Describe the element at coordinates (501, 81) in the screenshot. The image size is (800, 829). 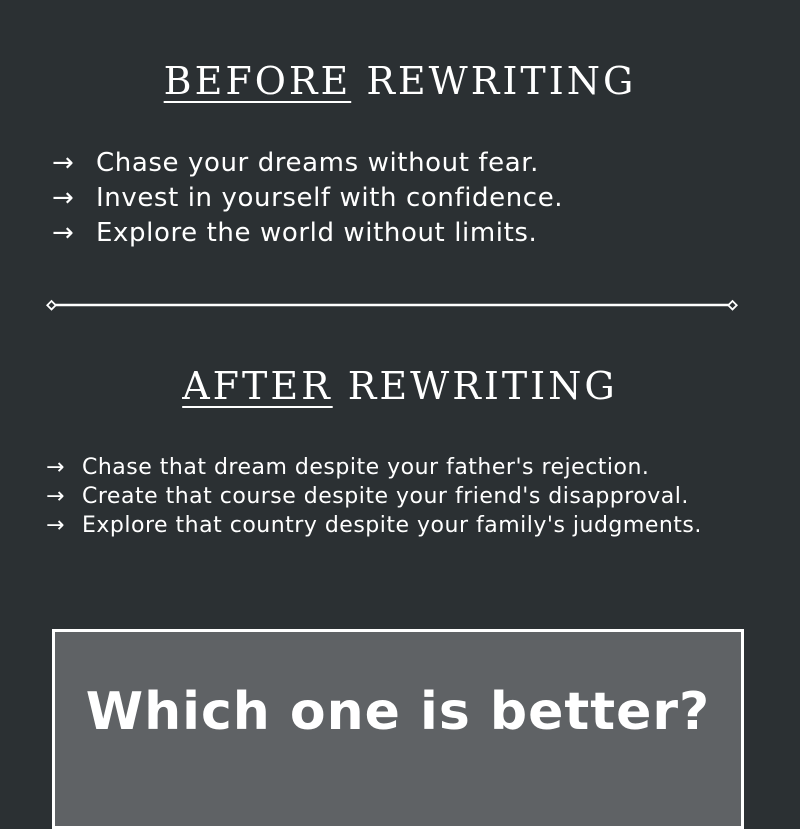
I see `before-heading-rest: REWRITING` at that location.